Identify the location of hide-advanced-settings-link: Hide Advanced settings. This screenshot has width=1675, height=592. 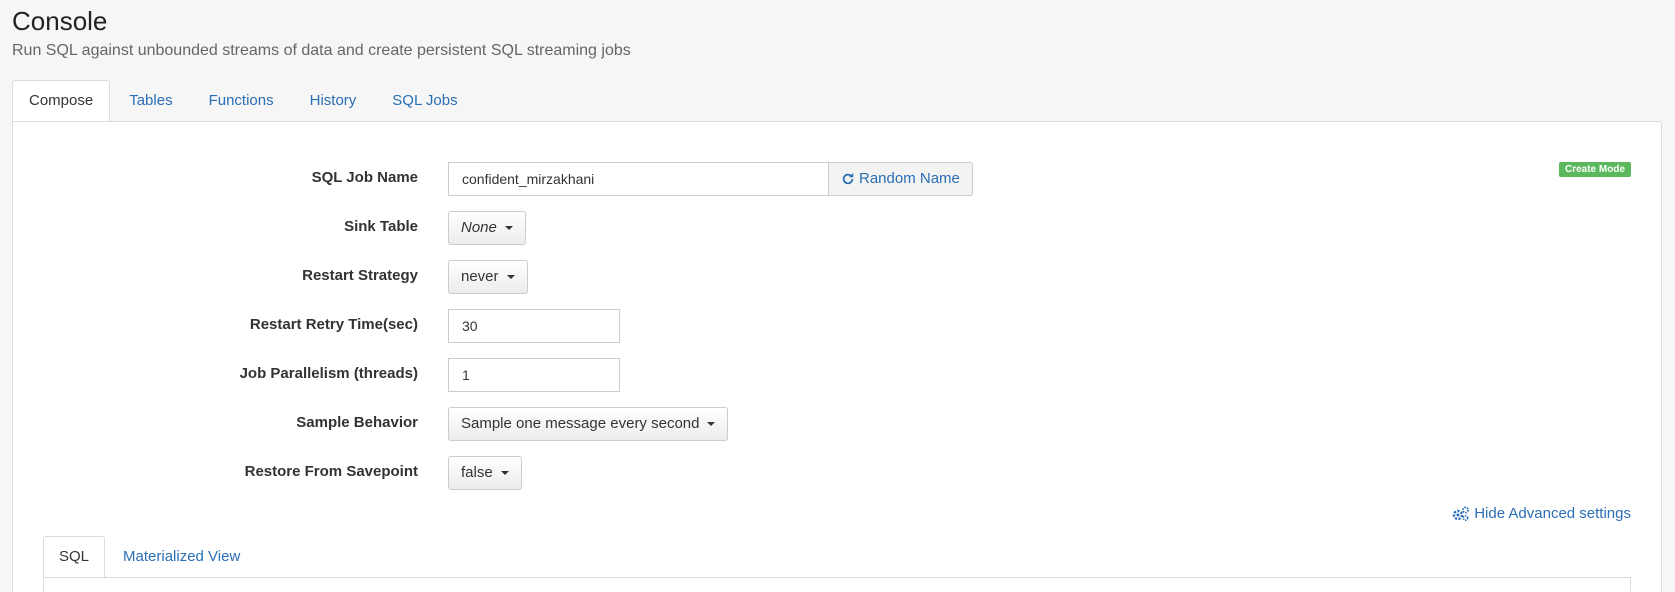
(1541, 513).